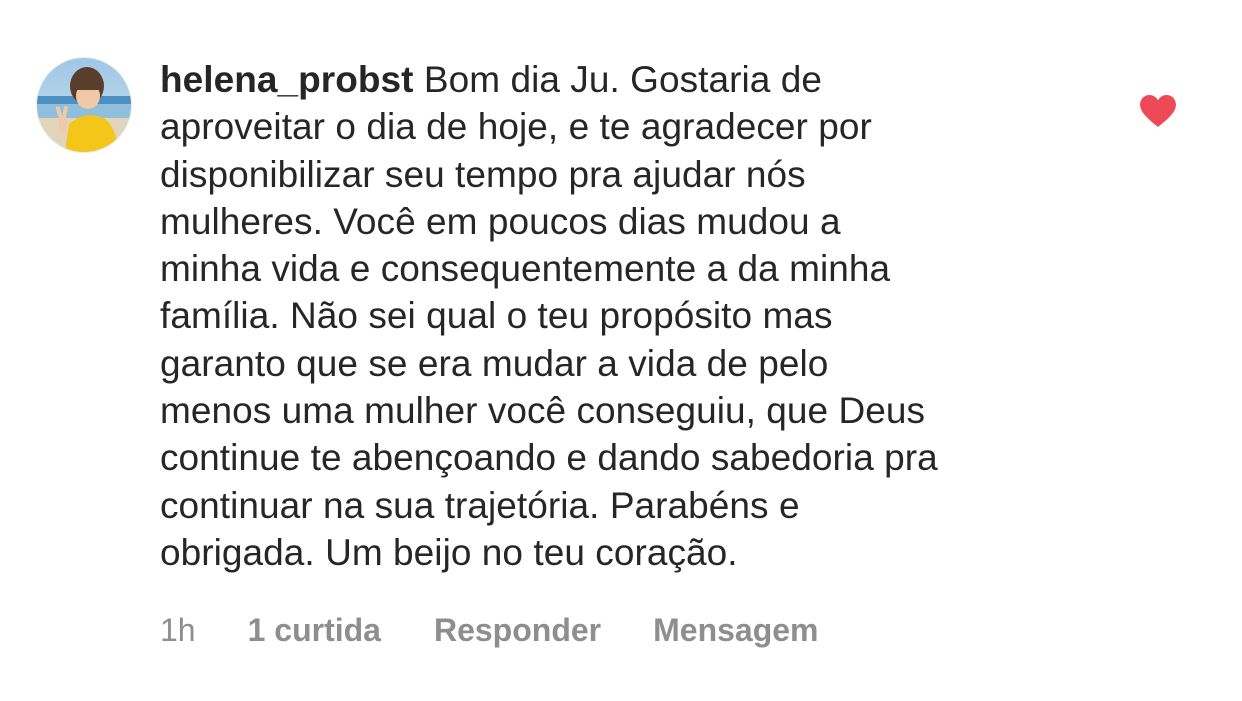 The width and height of the screenshot is (1242, 701). What do you see at coordinates (494, 363) in the screenshot?
I see `comment-text-line: garanto que se era mudar a vida de pelo` at bounding box center [494, 363].